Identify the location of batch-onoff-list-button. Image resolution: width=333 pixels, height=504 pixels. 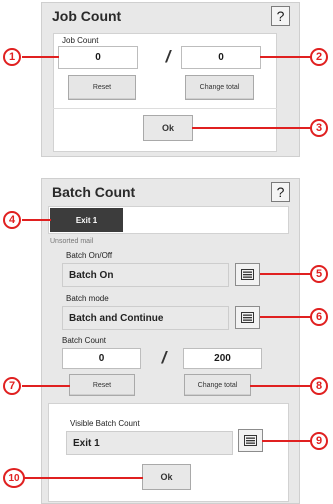
(247, 274).